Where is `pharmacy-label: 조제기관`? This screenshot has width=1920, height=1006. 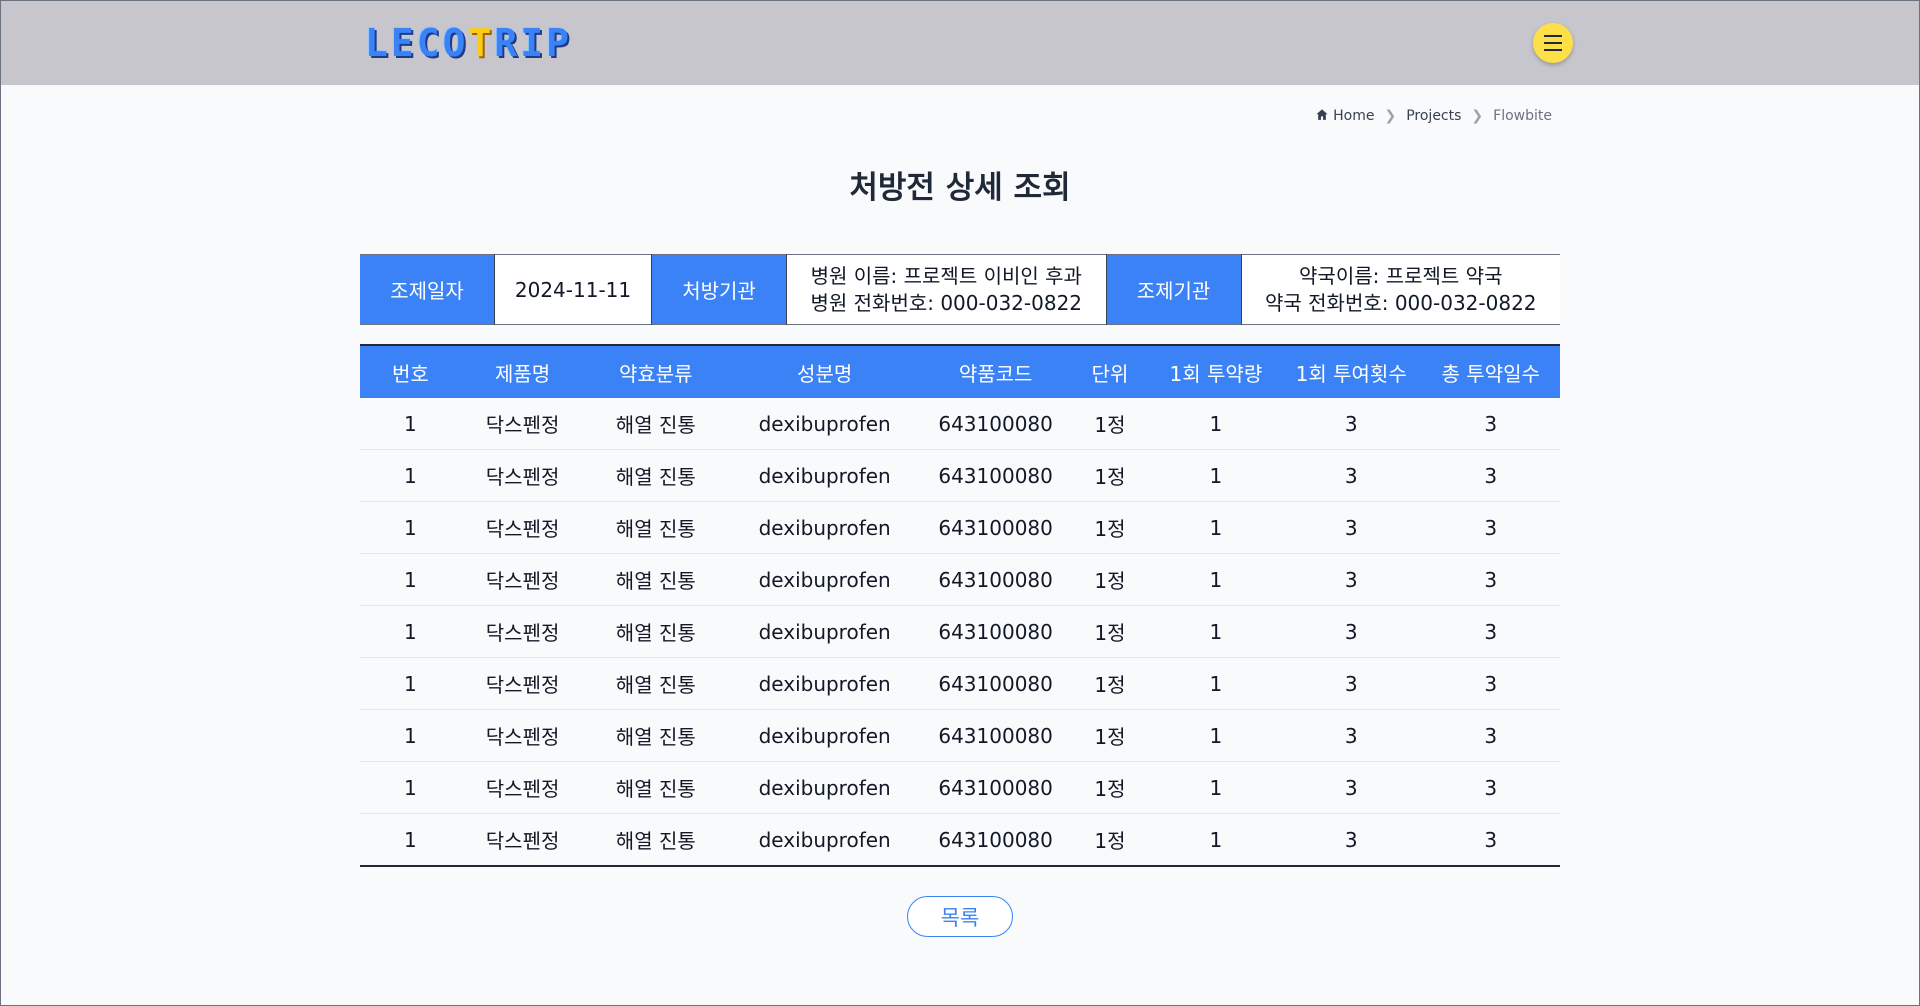
pharmacy-label: 조제기관 is located at coordinates (1174, 289).